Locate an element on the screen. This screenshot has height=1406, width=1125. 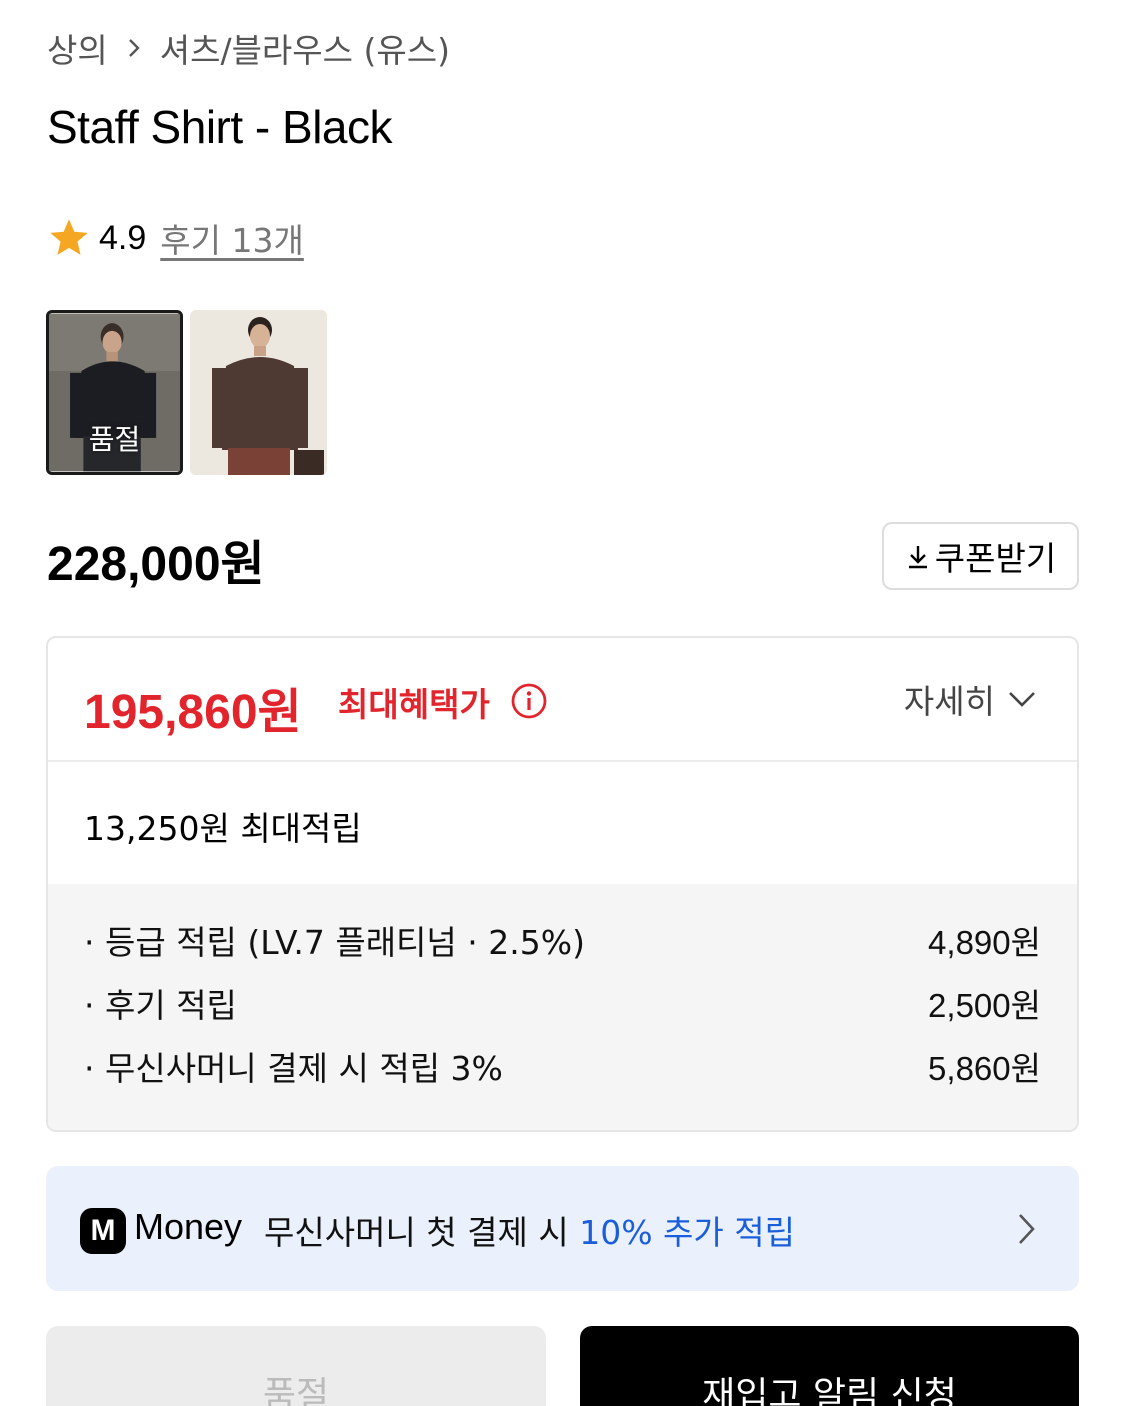
thumbnail-list: 품절 is located at coordinates (186, 392).